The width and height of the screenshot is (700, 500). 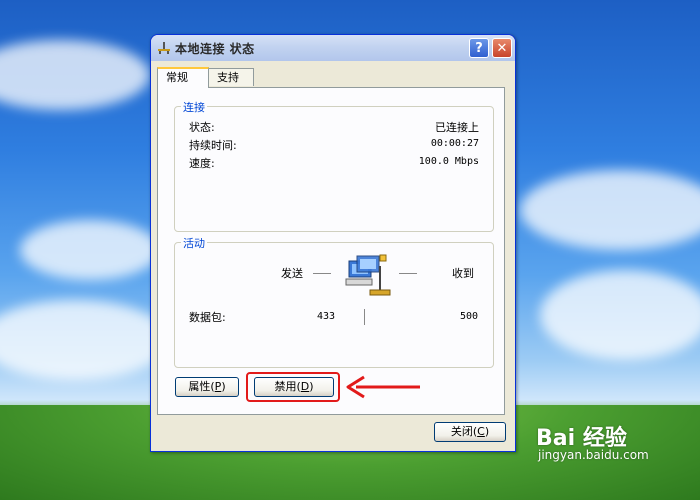 I want to click on watermark-url: jingyan.baidu.com, so click(x=593, y=455).